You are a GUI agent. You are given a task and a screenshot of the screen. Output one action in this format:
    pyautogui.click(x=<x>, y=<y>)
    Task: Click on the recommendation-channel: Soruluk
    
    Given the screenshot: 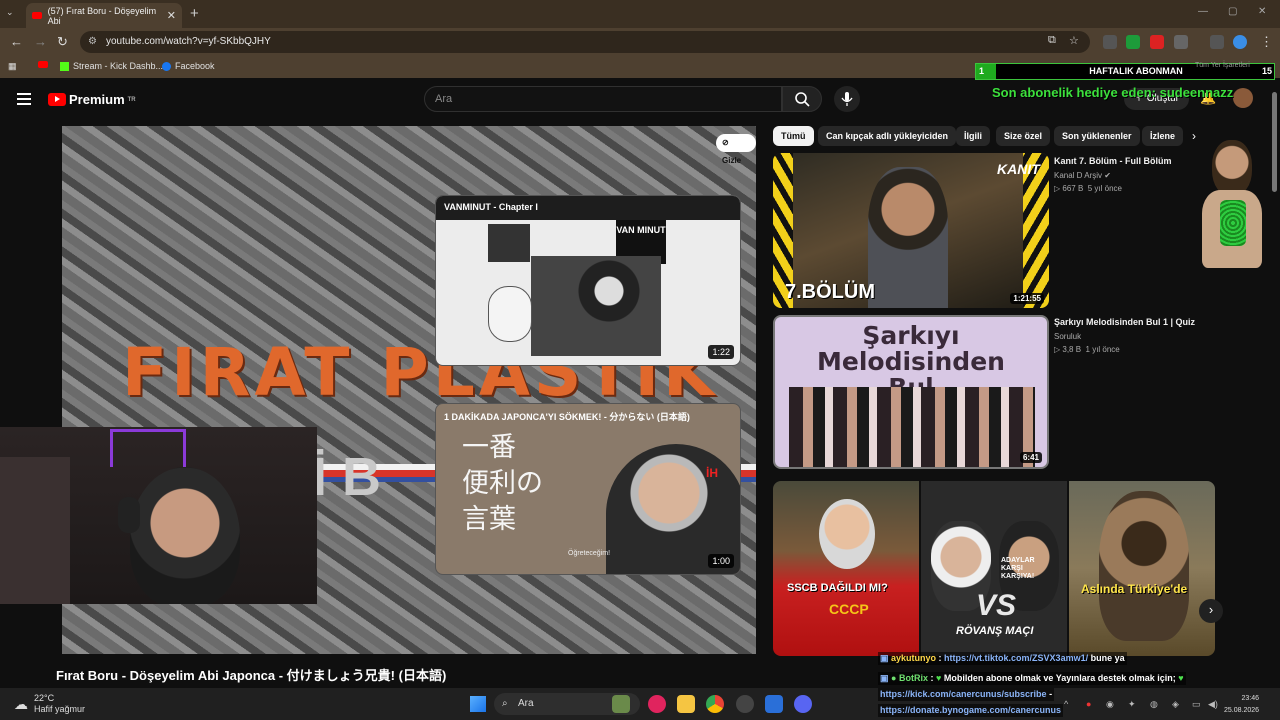 What is the action you would take?
    pyautogui.click(x=1067, y=336)
    